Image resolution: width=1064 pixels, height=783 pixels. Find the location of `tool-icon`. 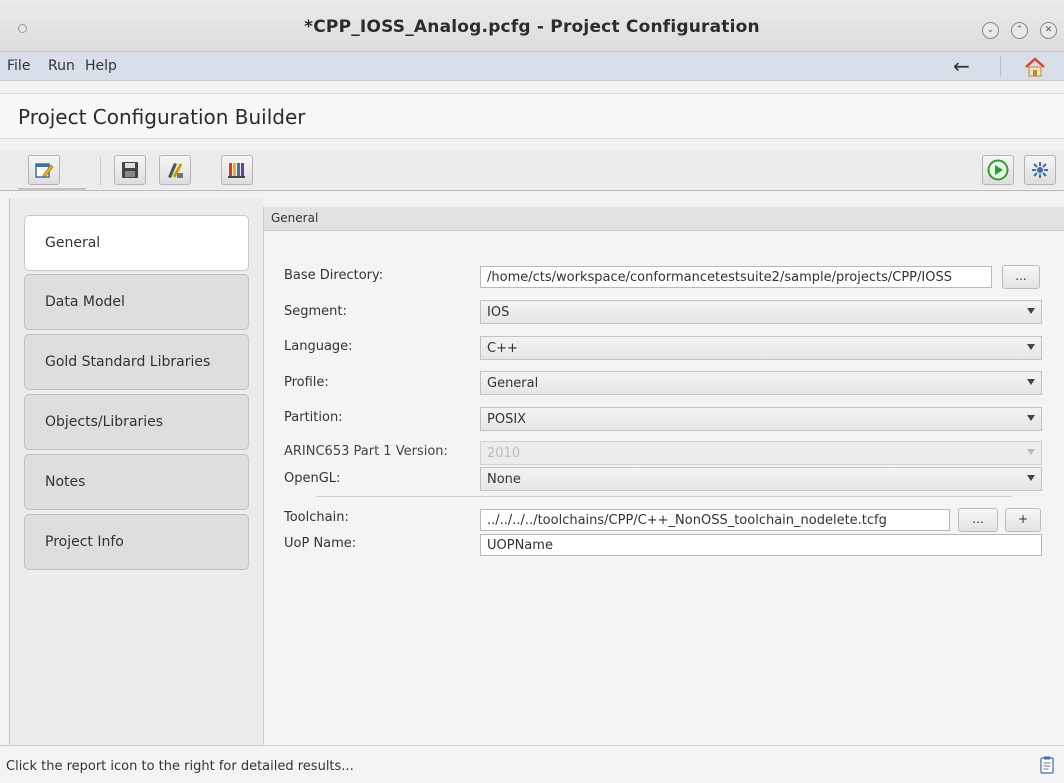

tool-icon is located at coordinates (175, 170).